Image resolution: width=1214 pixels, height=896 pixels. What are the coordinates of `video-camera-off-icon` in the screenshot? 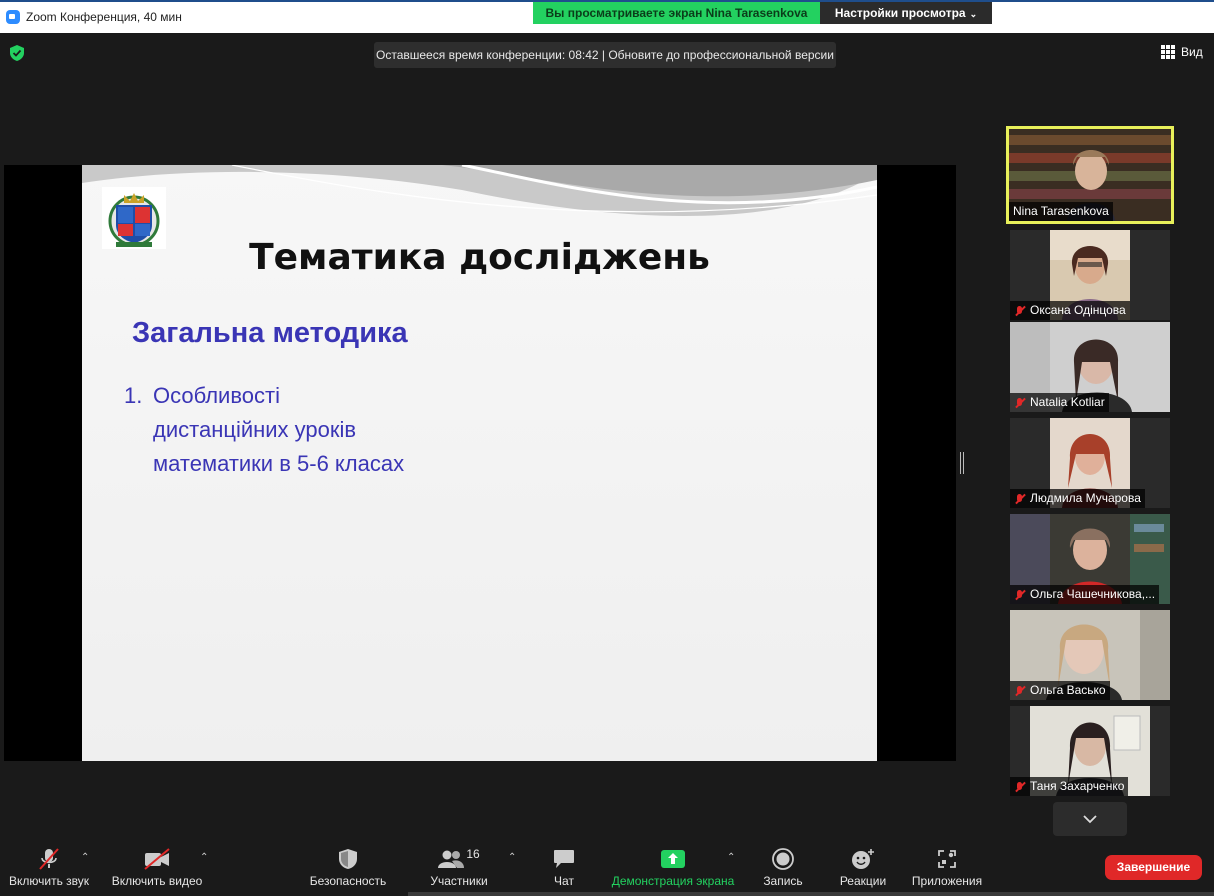 It's located at (157, 859).